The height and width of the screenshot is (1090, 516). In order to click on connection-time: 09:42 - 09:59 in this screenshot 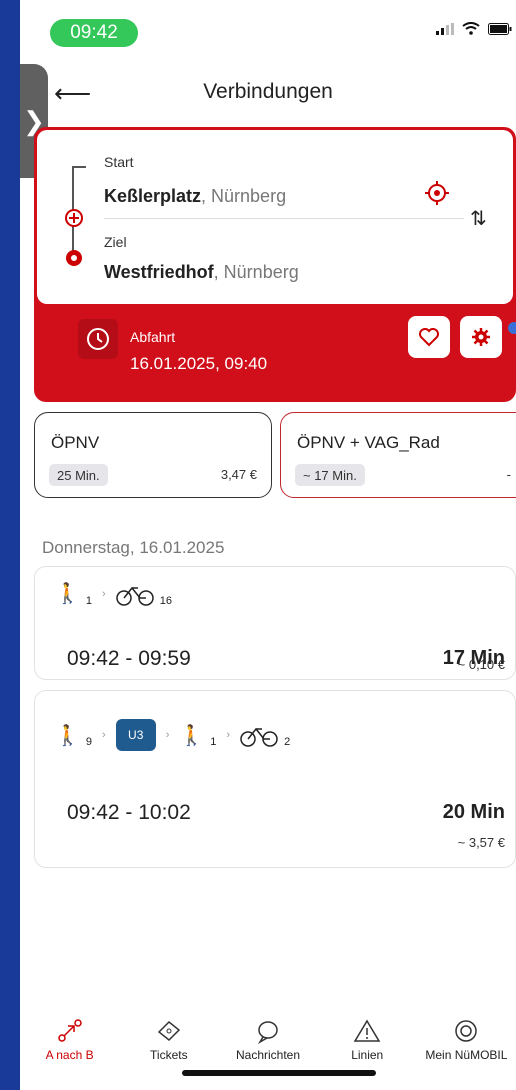, I will do `click(129, 658)`.